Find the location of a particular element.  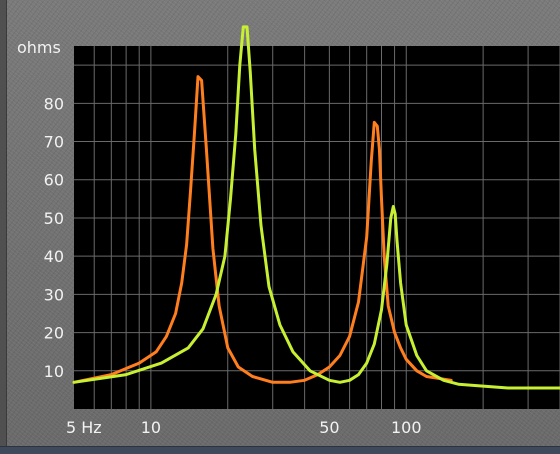

y-tick-label: 60 is located at coordinates (54, 180).